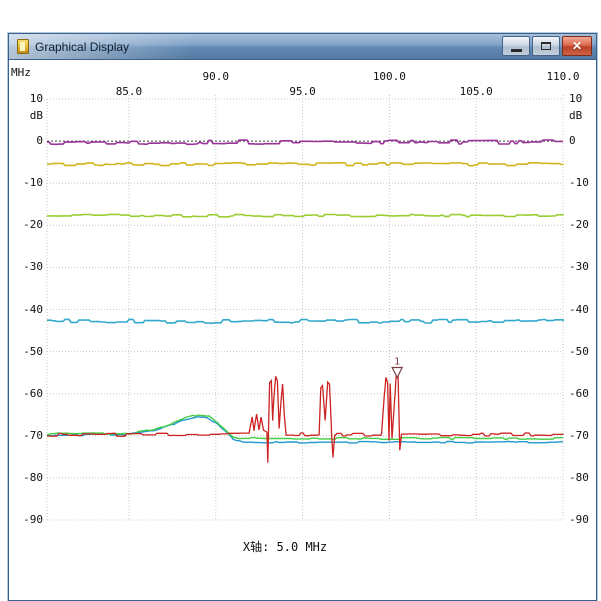 The image size is (601, 601). I want to click on minimize-icon, so click(516, 50).